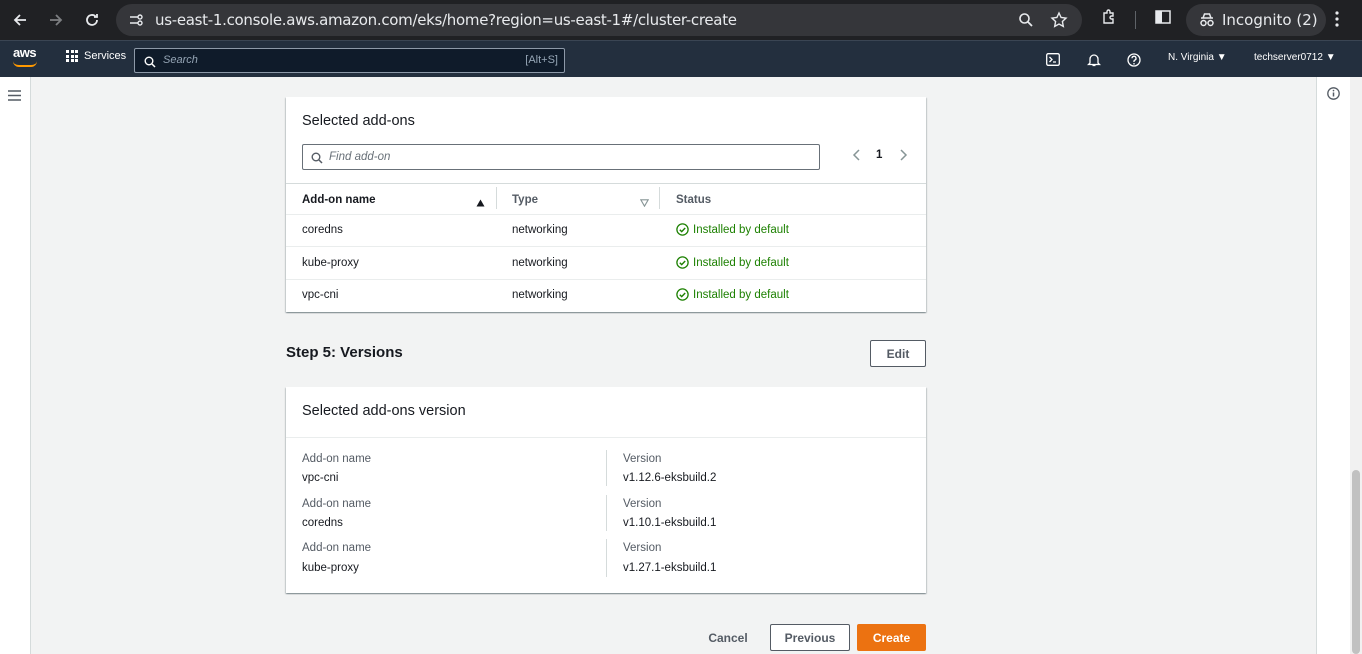 This screenshot has width=1362, height=654. I want to click on incognito-indicator: Incognito (2), so click(1256, 20).